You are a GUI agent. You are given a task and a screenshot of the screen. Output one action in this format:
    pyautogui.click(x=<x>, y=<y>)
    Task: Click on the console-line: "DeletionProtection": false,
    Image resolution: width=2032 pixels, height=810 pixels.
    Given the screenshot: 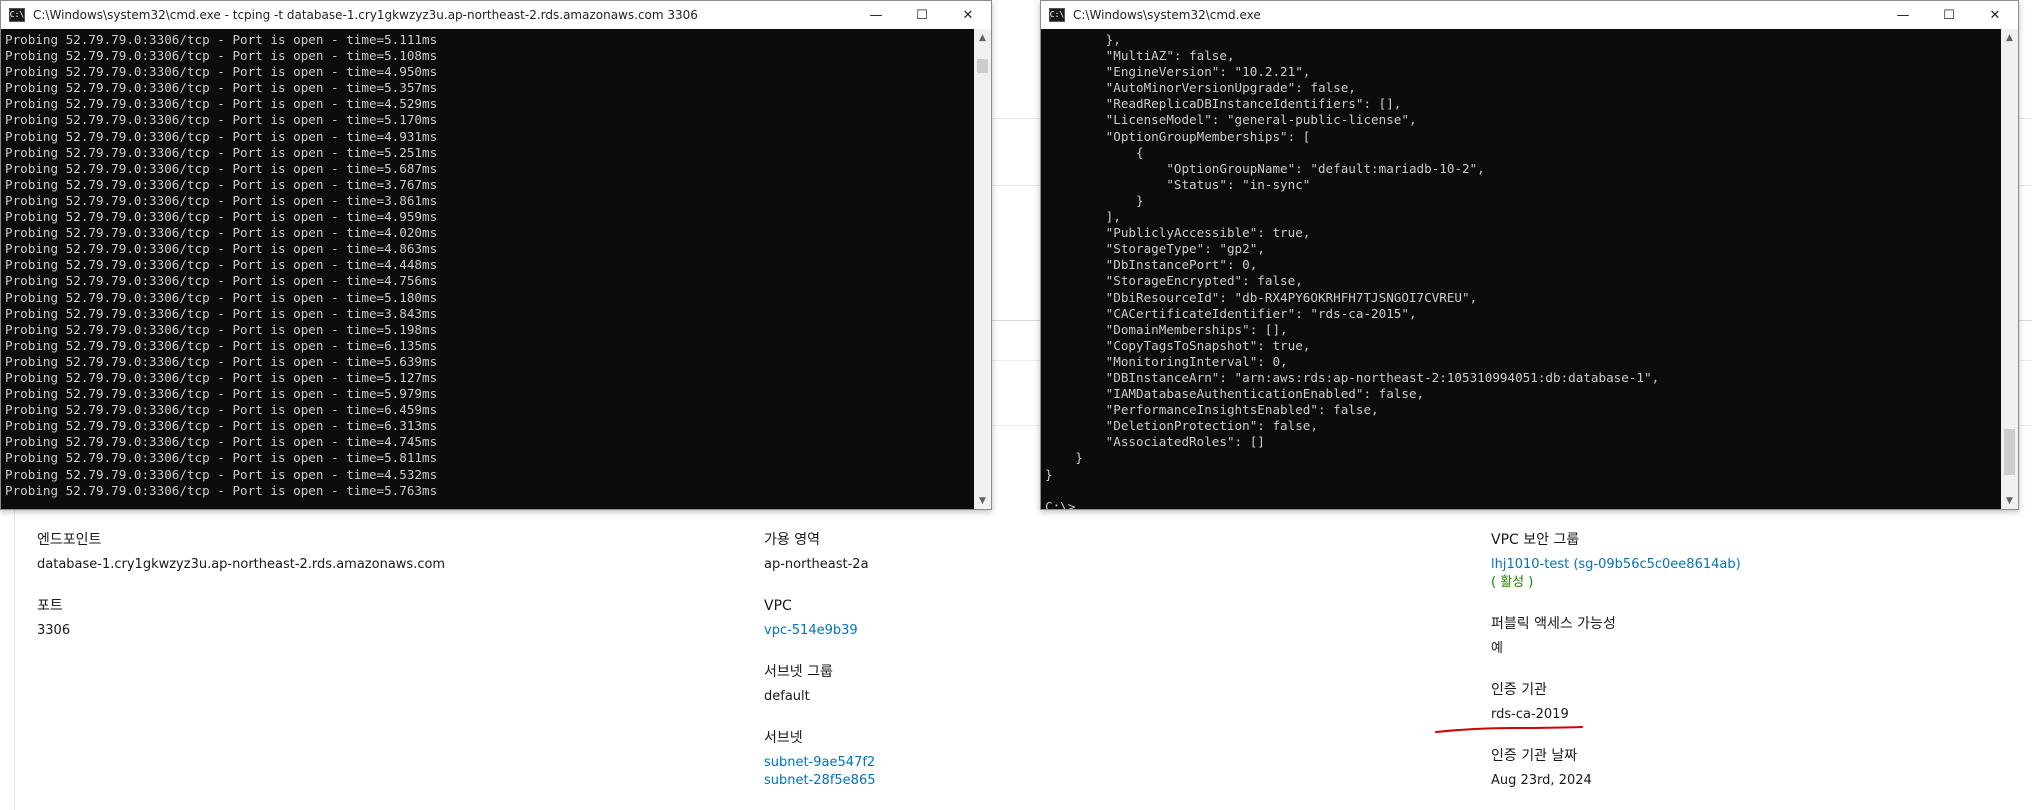 What is the action you would take?
    pyautogui.click(x=1181, y=426)
    